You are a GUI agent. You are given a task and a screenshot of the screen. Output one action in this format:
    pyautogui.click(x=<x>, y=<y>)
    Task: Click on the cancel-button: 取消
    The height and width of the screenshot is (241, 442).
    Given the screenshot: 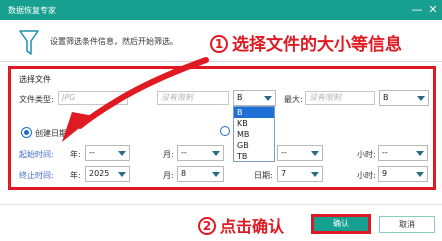 What is the action you would take?
    pyautogui.click(x=407, y=224)
    